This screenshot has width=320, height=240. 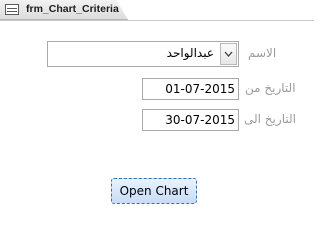 I want to click on date-from-field: 01-07-2015, so click(x=190, y=89).